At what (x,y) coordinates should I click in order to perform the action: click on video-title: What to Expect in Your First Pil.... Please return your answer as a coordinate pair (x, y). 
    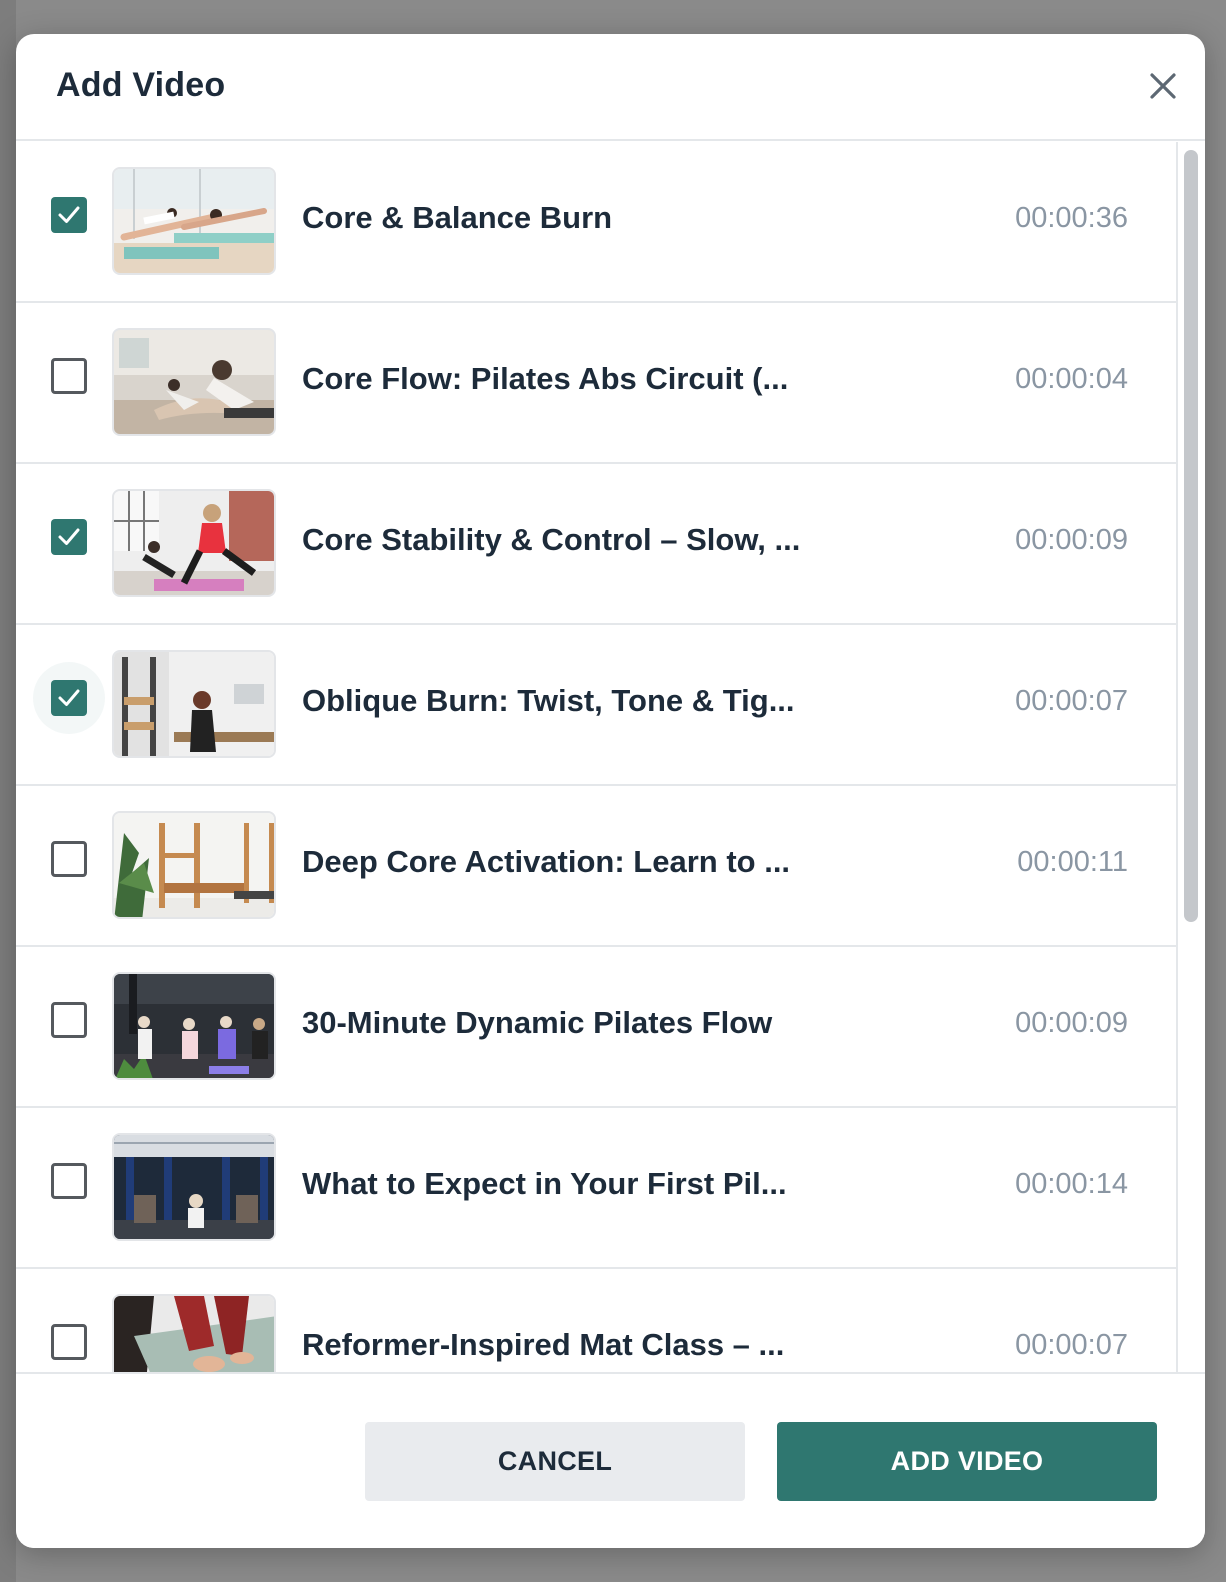
    Looking at the image, I should click on (544, 1183).